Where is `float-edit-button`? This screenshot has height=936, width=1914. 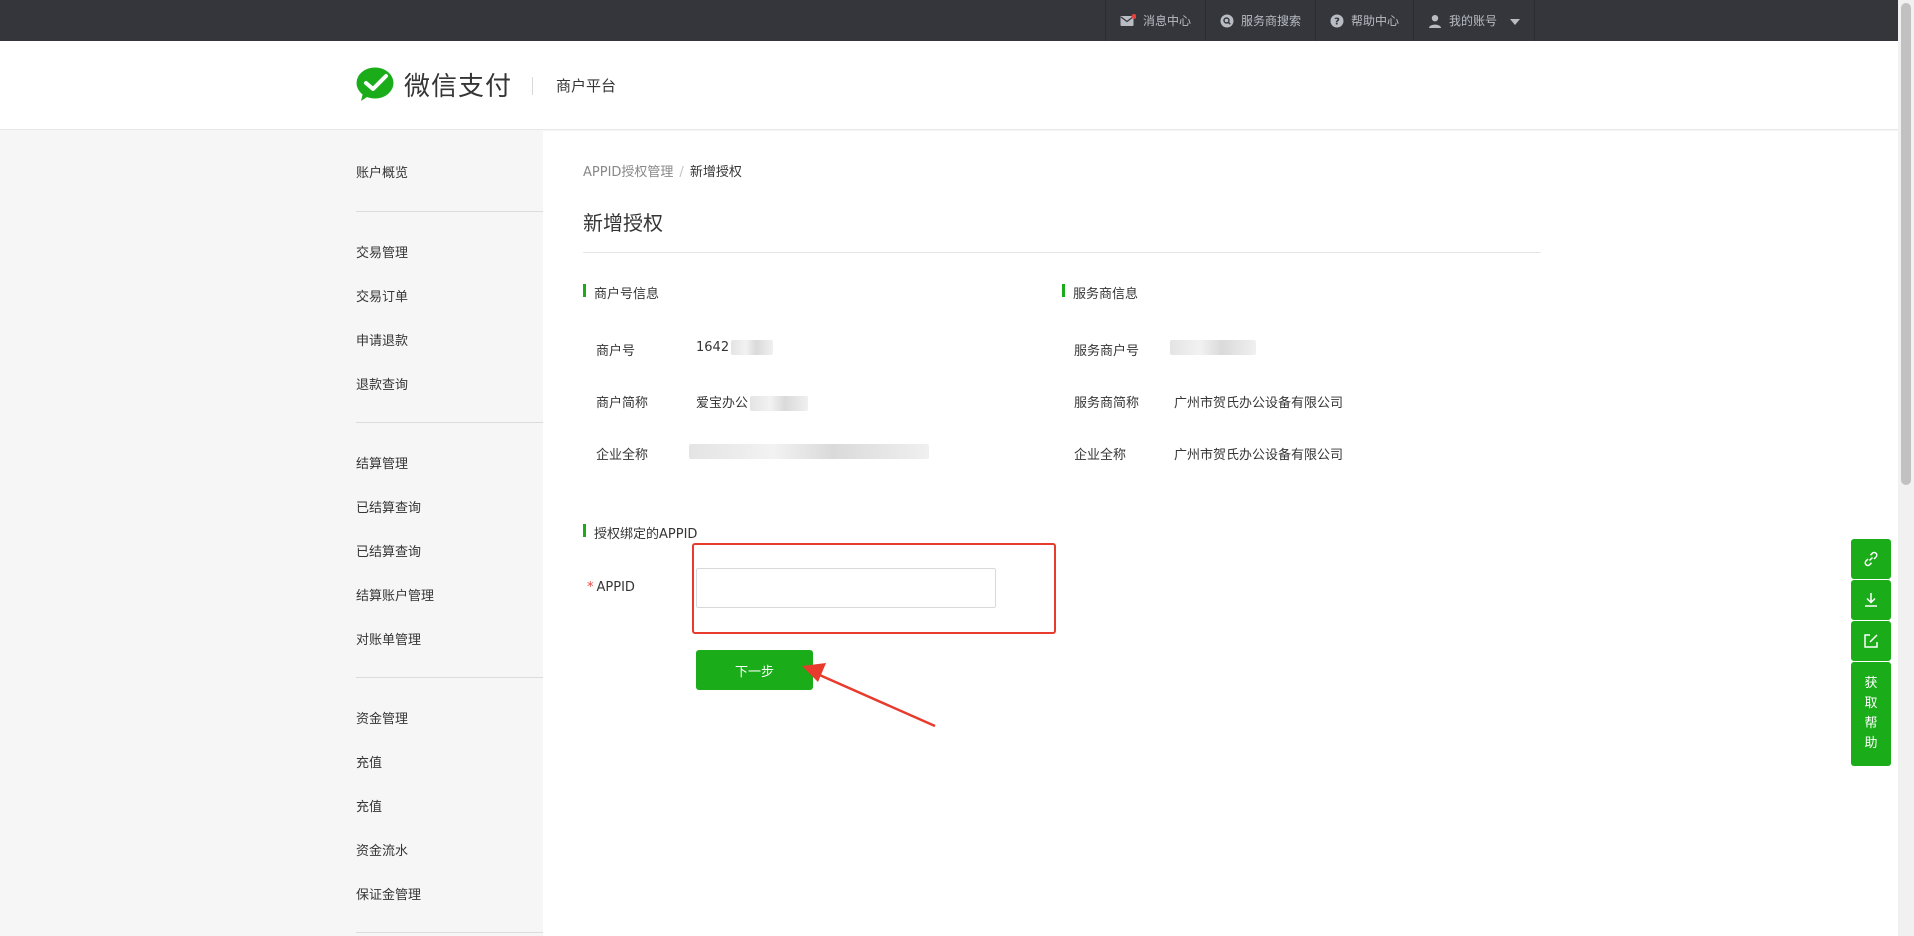
float-edit-button is located at coordinates (1871, 641).